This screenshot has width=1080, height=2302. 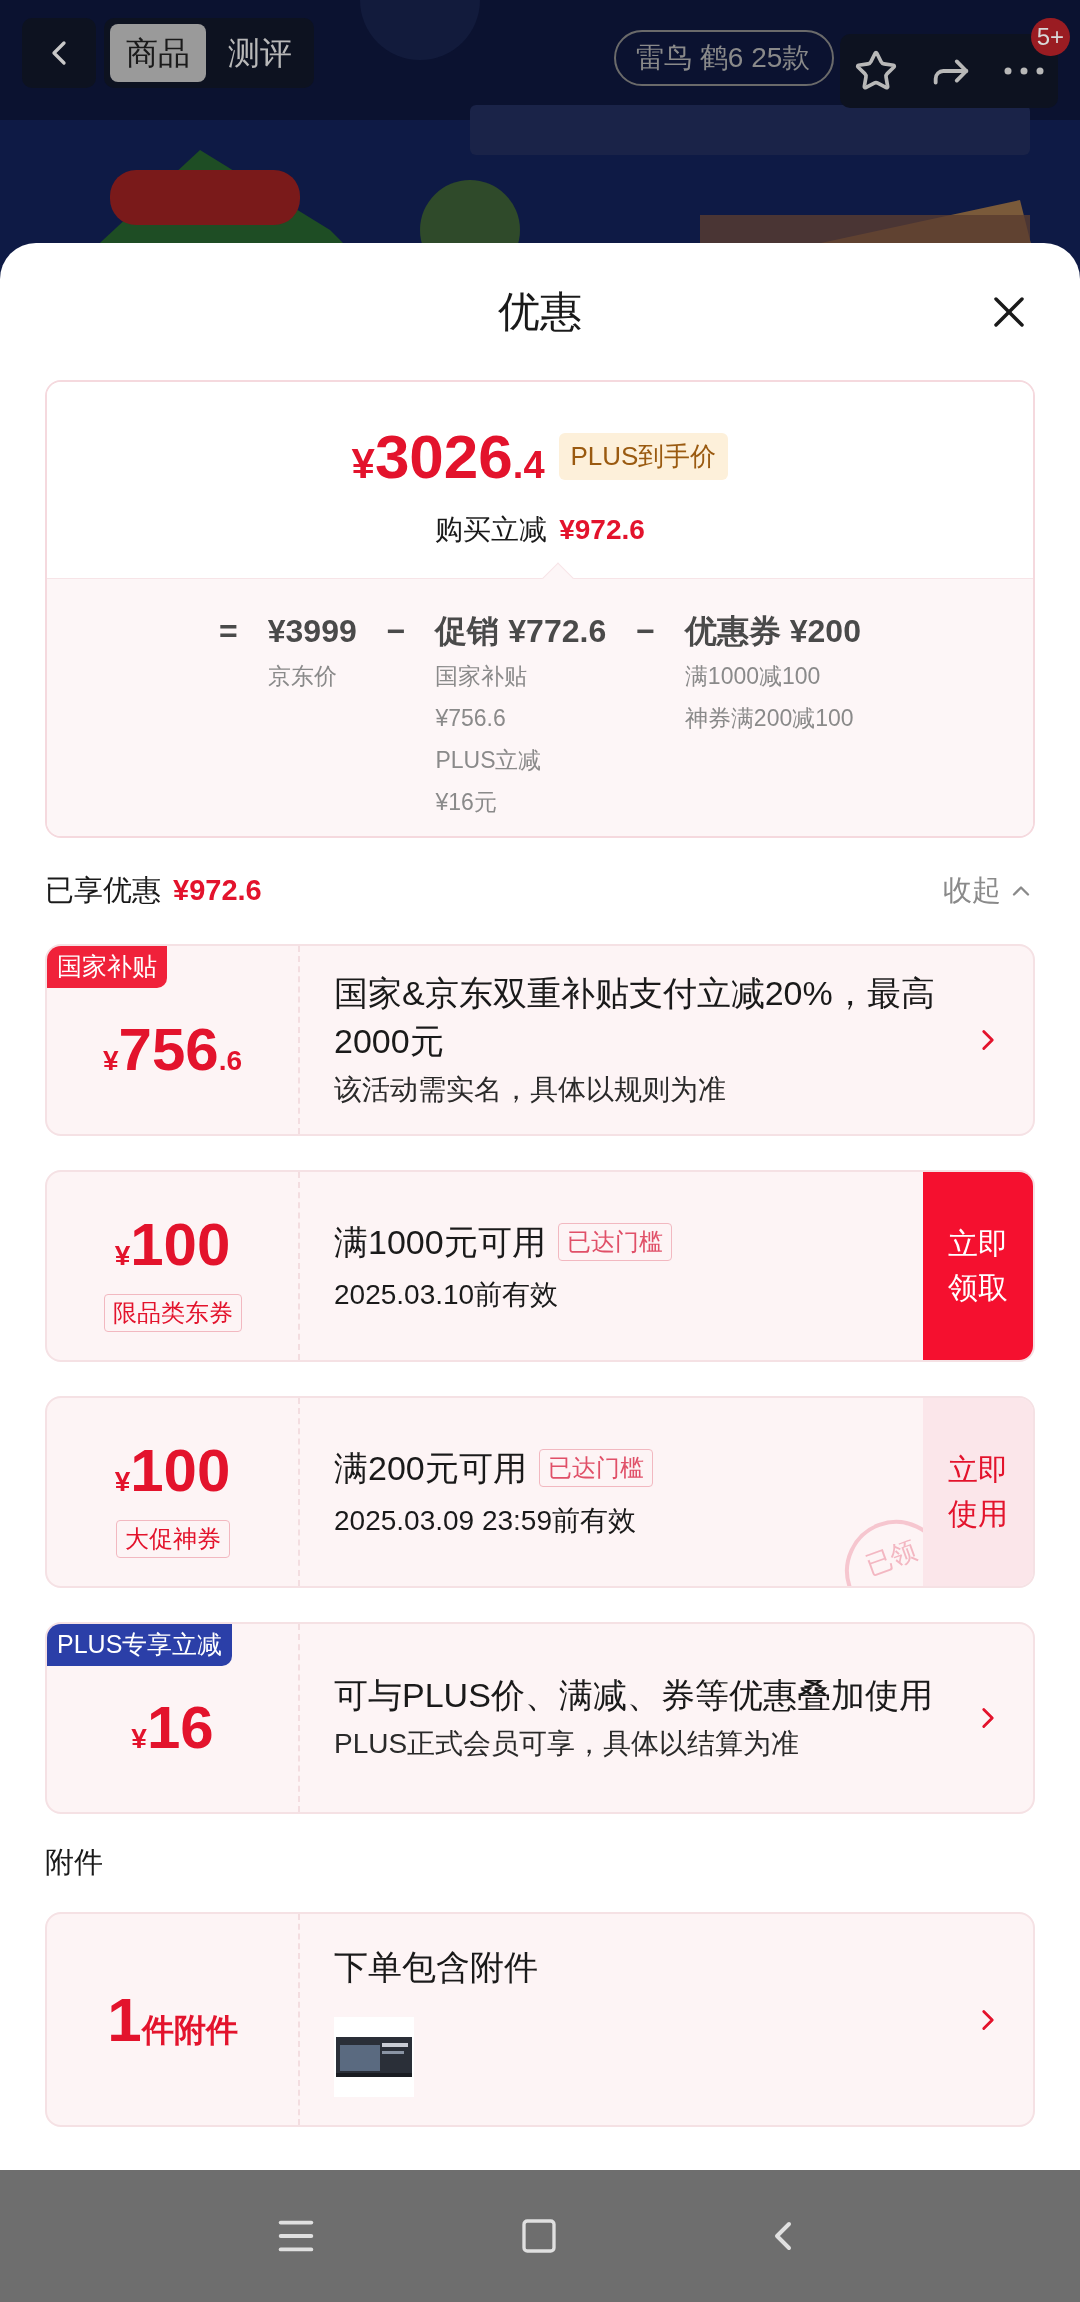 What do you see at coordinates (978, 1492) in the screenshot?
I see `coupon-action-button: 立即使用` at bounding box center [978, 1492].